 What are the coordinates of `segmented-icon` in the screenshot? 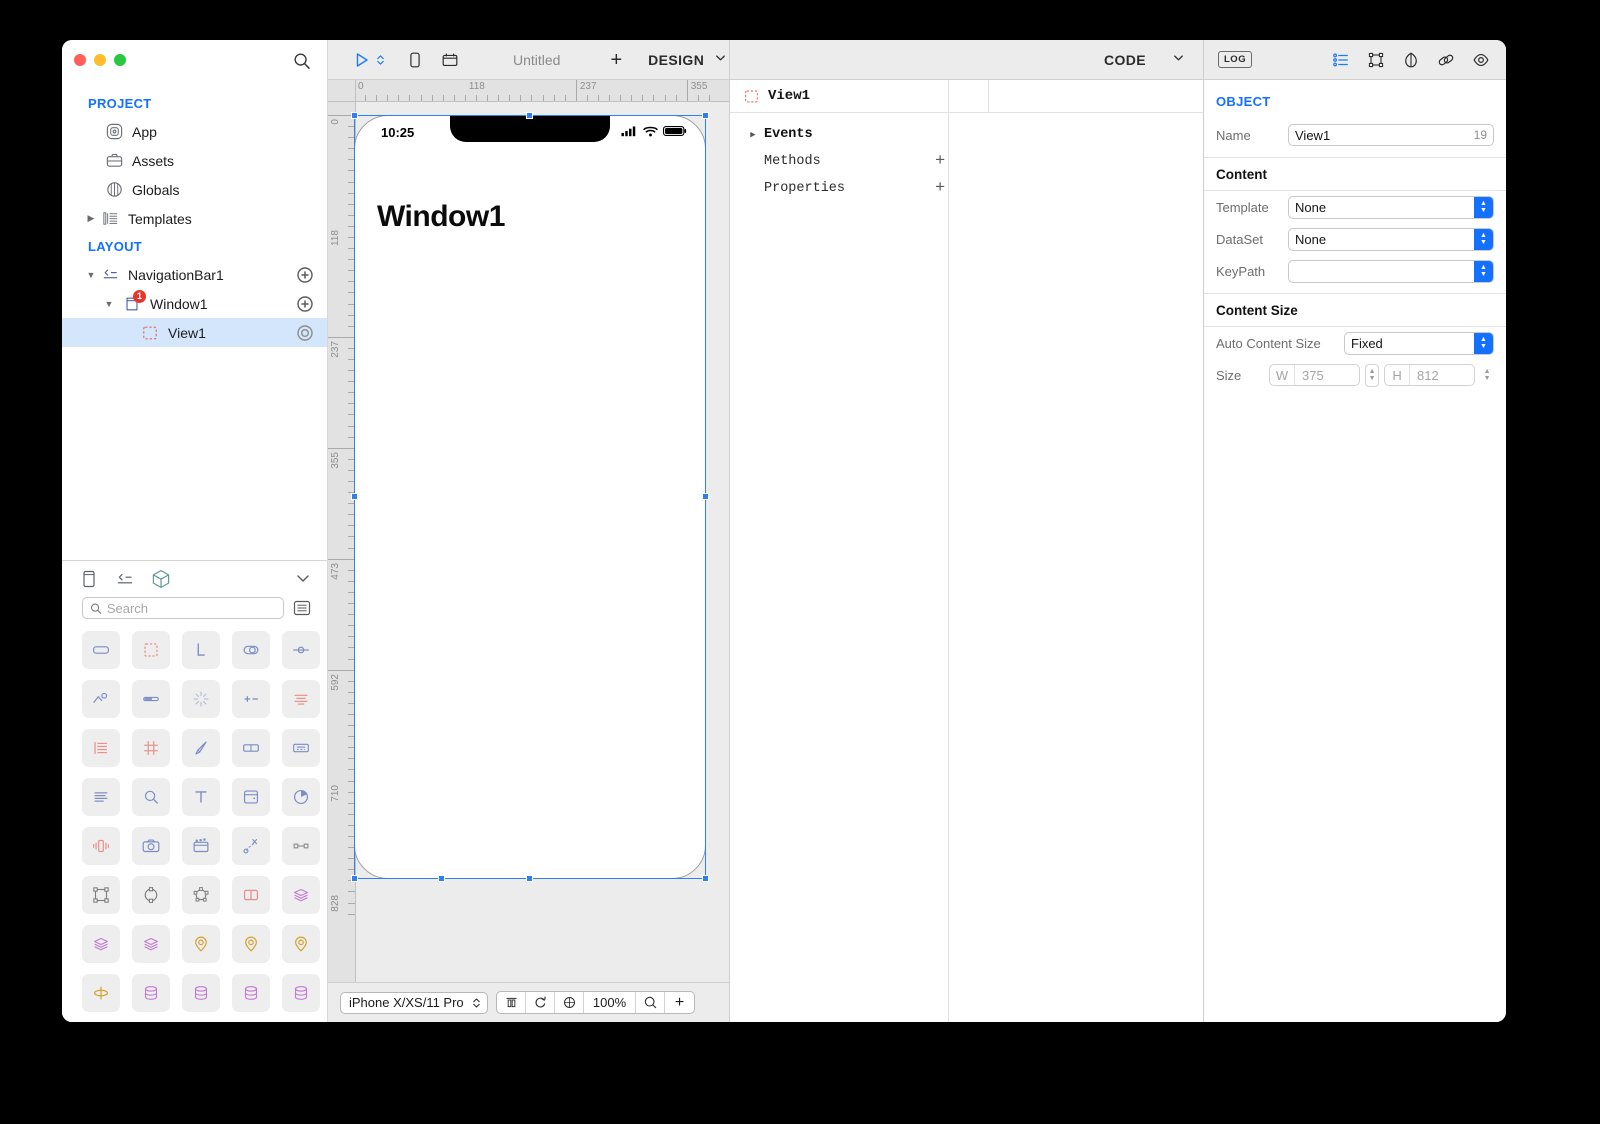 It's located at (251, 748).